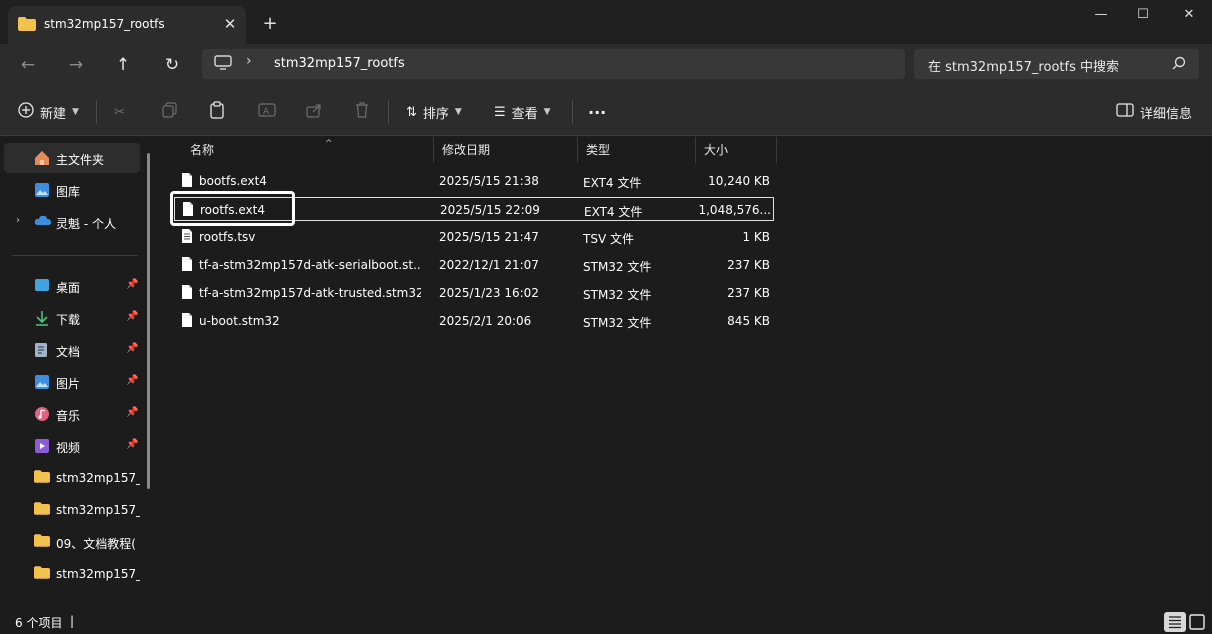 This screenshot has width=1212, height=634. Describe the element at coordinates (72, 286) in the screenshot. I see `sidebar-item-desktop: 桌面 📌` at that location.